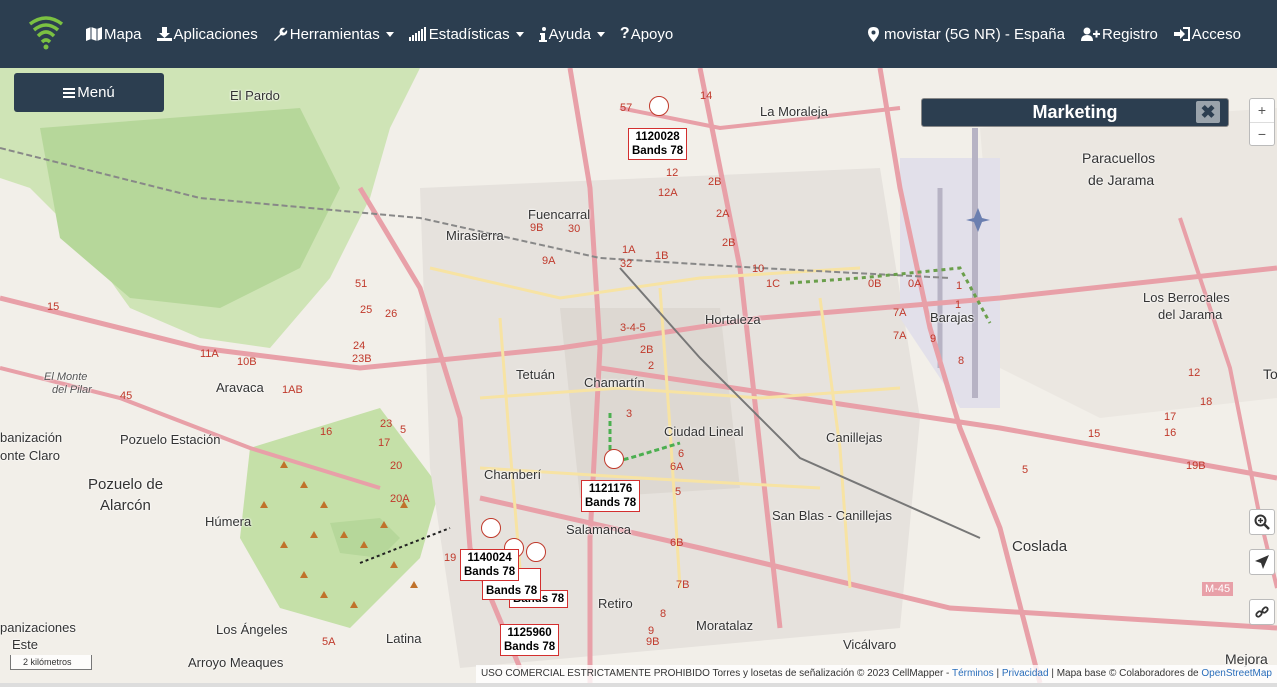  I want to click on nav-herramientas: Herramientas, so click(333, 34).